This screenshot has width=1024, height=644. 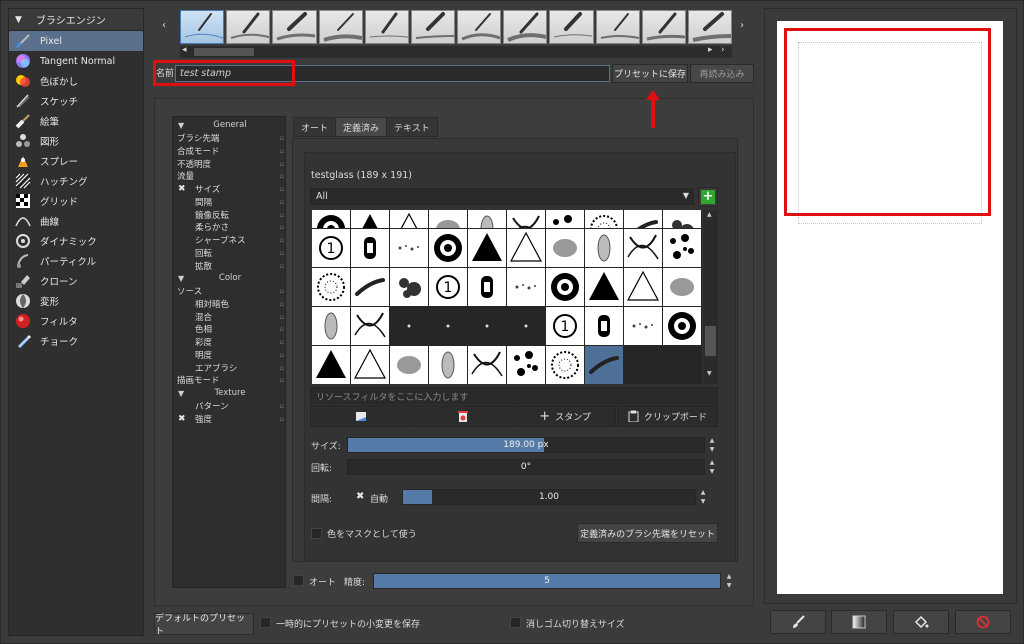 What do you see at coordinates (360, 496) in the screenshot?
I see `spacing-auto-checkbox: ✖` at bounding box center [360, 496].